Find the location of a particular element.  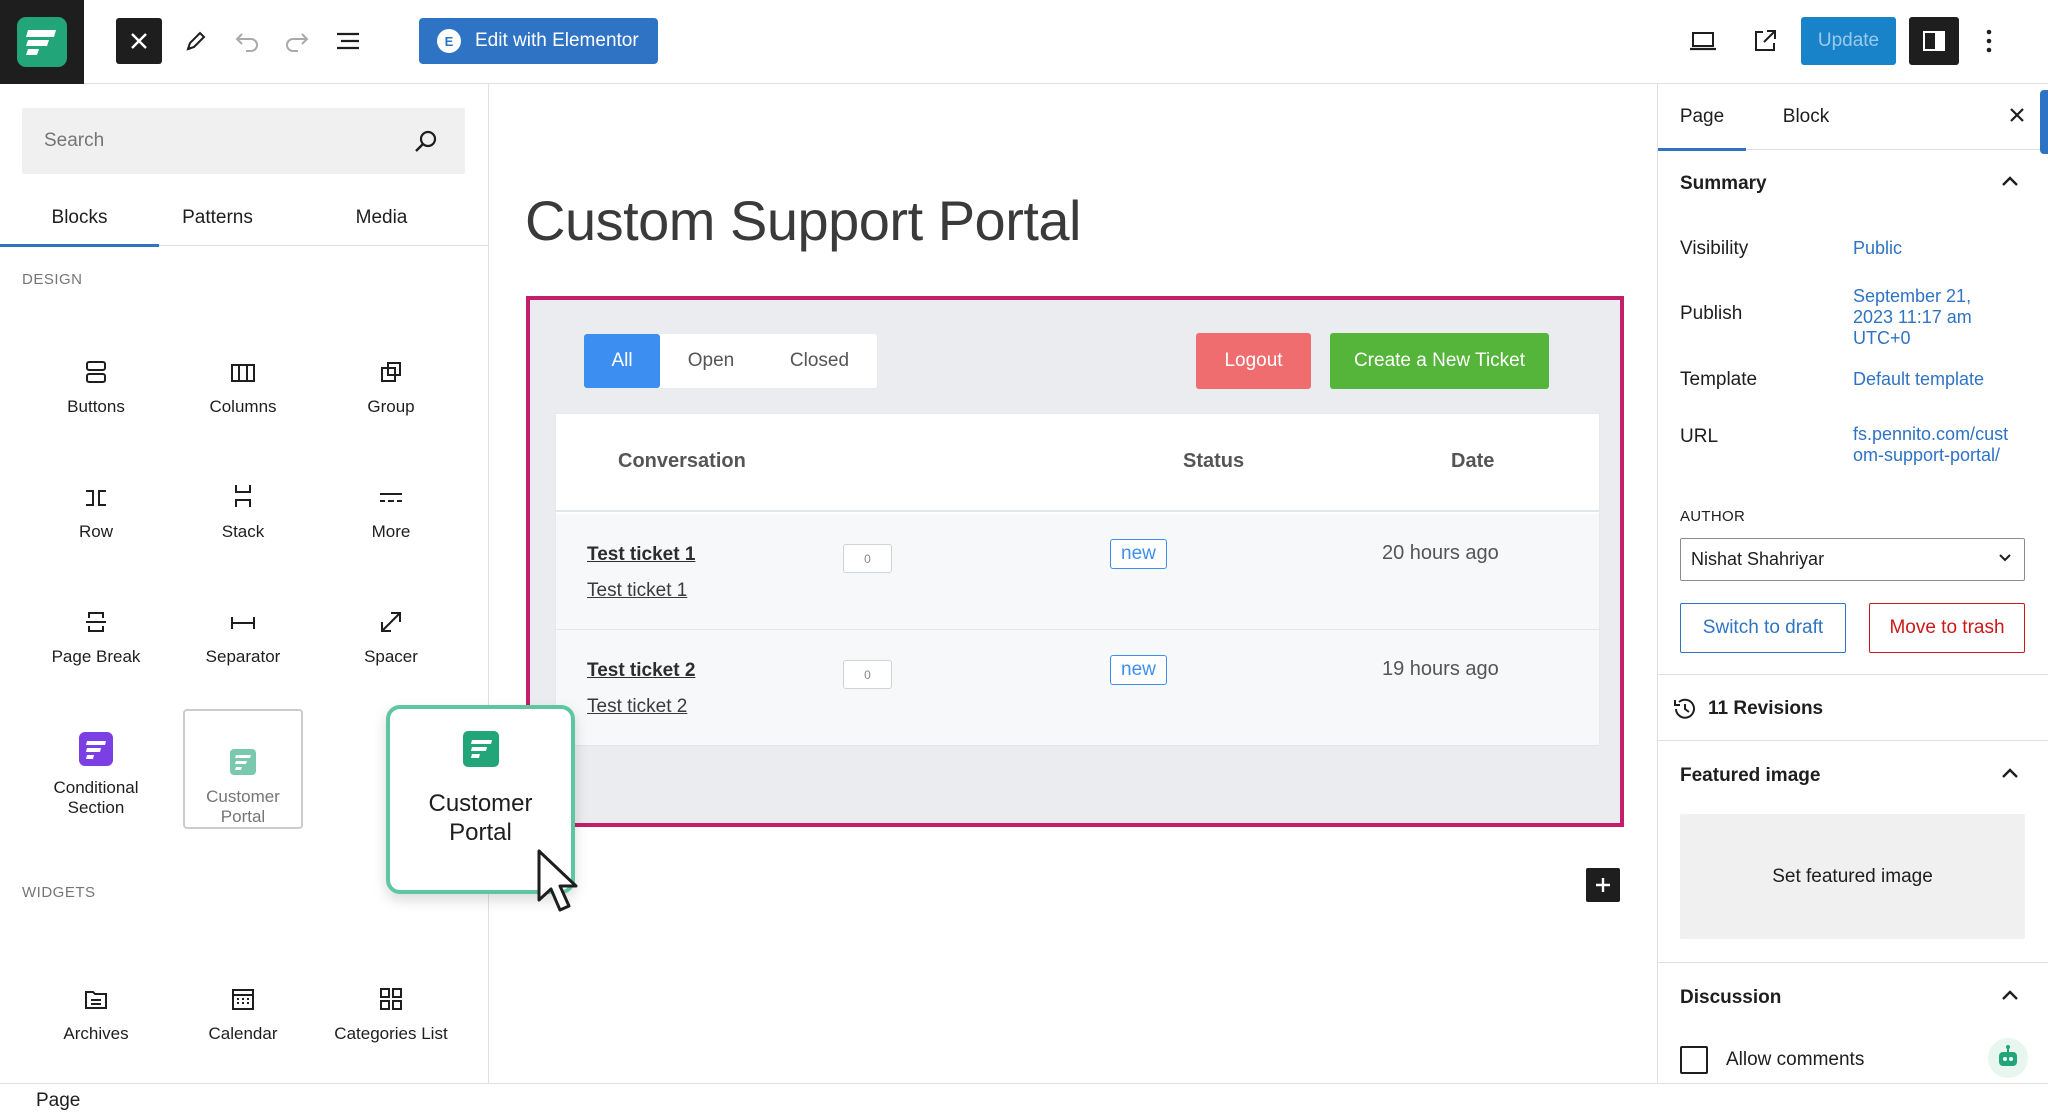

block-archives: Archives is located at coordinates (96, 1003).